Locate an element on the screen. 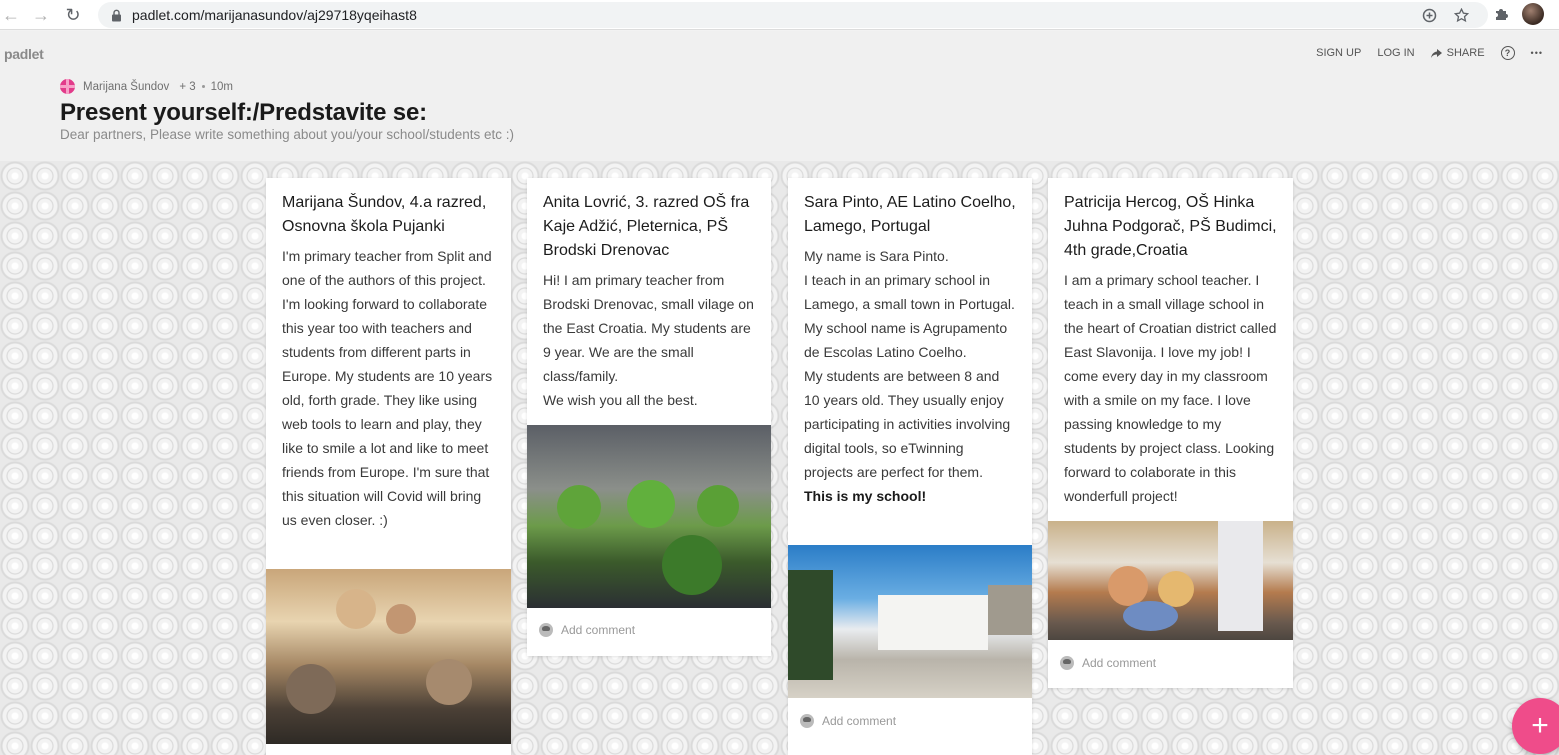 The image size is (1559, 755). padlet-logo: padlet is located at coordinates (24, 54).